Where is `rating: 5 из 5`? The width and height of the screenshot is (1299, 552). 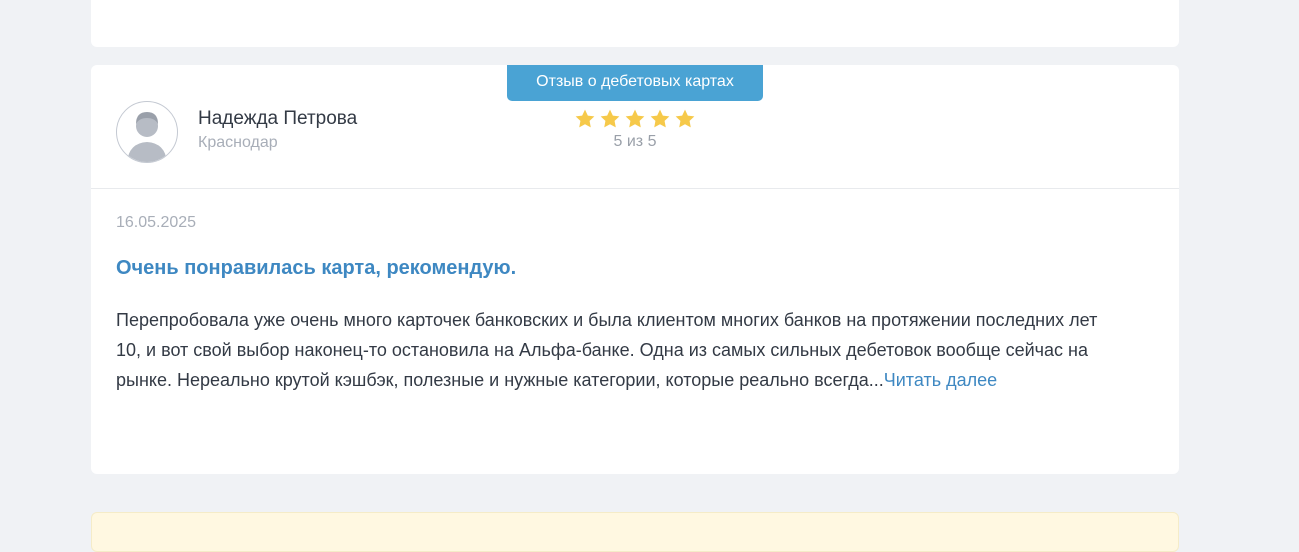 rating: 5 из 5 is located at coordinates (635, 129).